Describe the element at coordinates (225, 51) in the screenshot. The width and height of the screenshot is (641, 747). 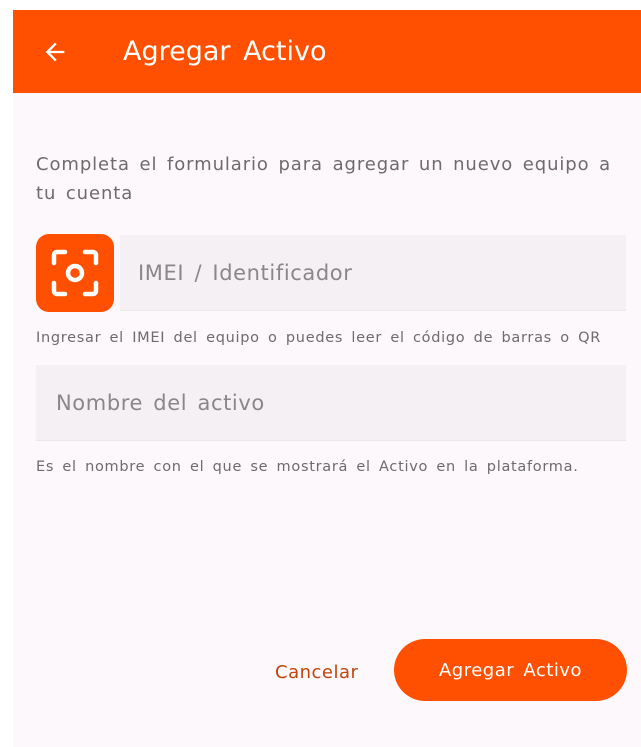
I see `page-title: Agregar Activo` at that location.